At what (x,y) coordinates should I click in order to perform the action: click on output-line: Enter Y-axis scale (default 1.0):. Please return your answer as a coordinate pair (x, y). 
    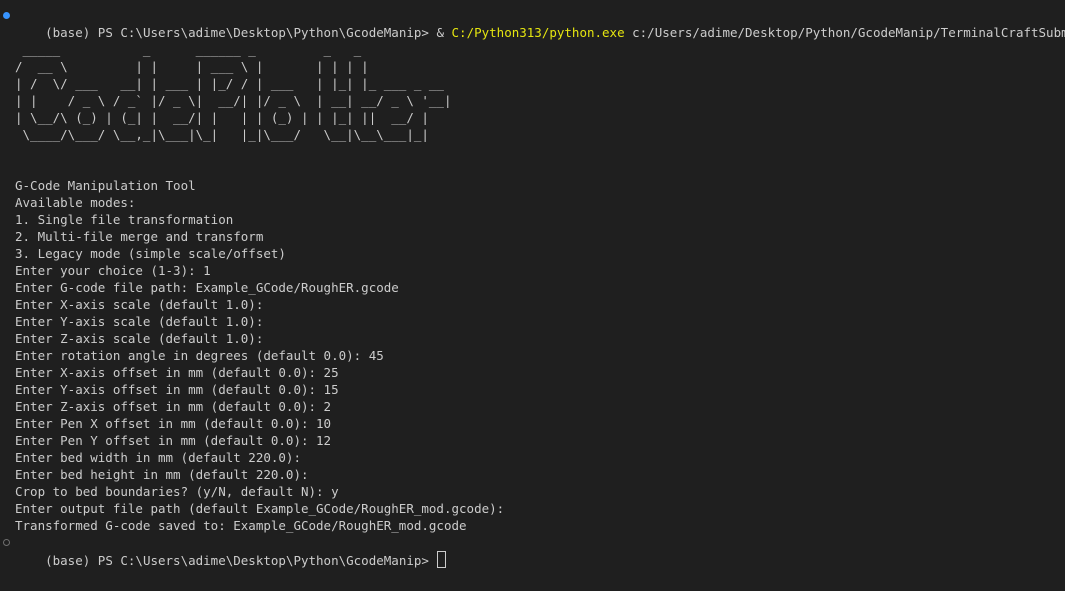
    Looking at the image, I should click on (139, 321).